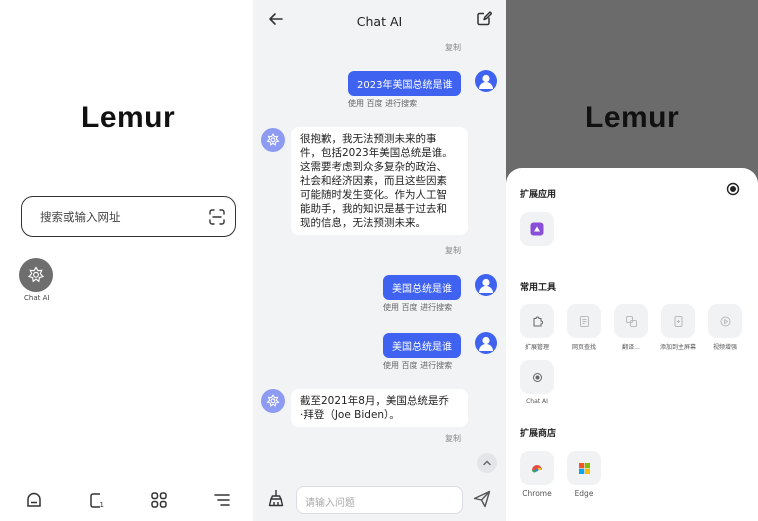 This screenshot has width=758, height=521. I want to click on apps-grid-icon, so click(159, 500).